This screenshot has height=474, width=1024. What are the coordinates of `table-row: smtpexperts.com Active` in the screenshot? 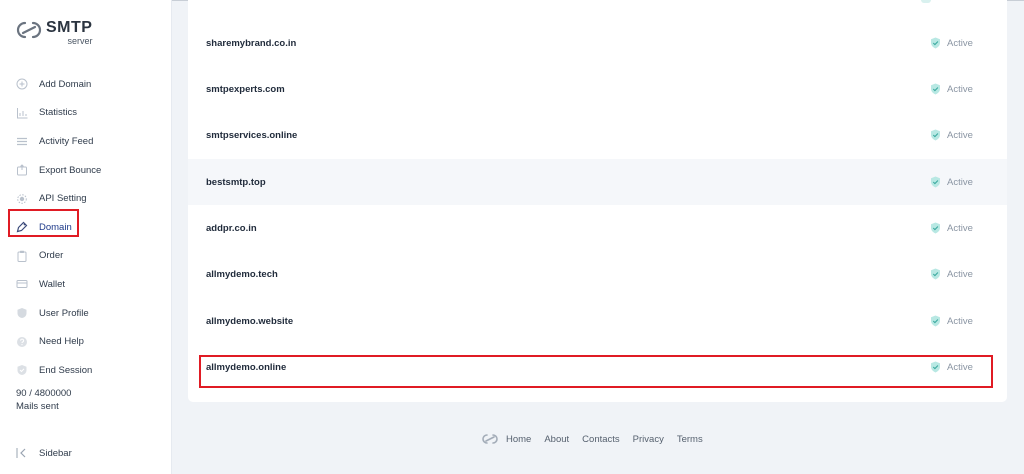 It's located at (597, 89).